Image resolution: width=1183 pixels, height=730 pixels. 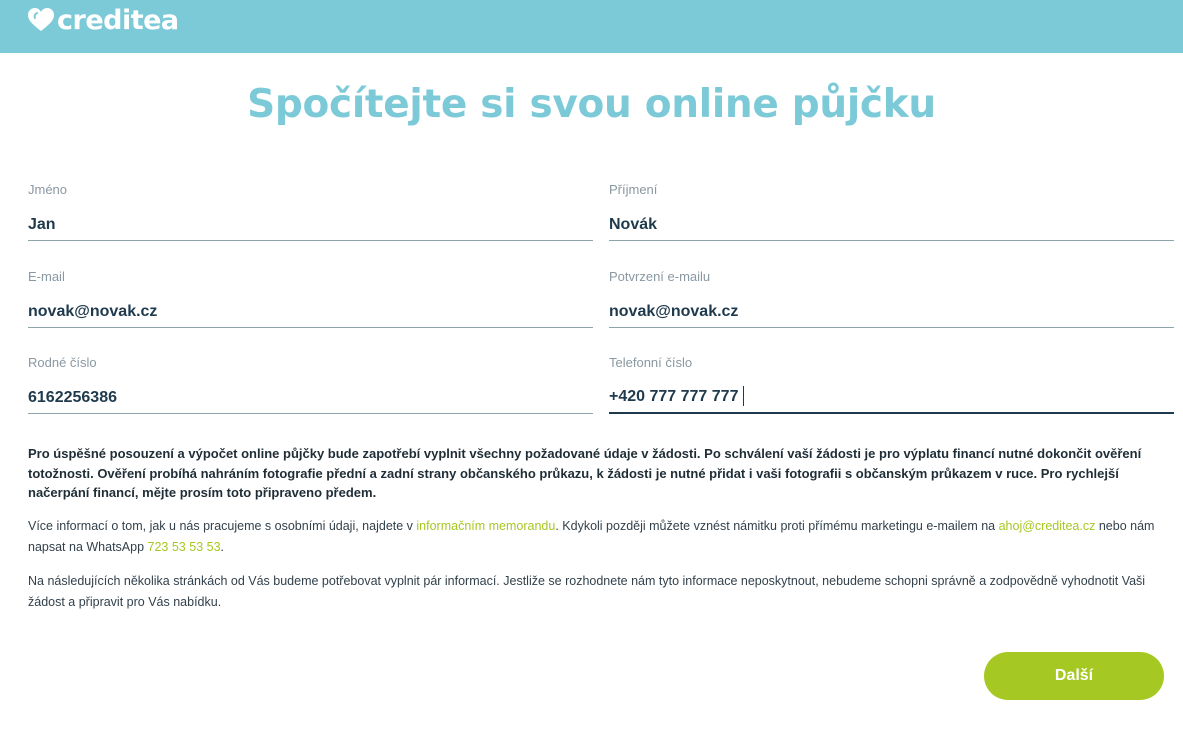 I want to click on last-name-label: Příjmení, so click(x=633, y=189).